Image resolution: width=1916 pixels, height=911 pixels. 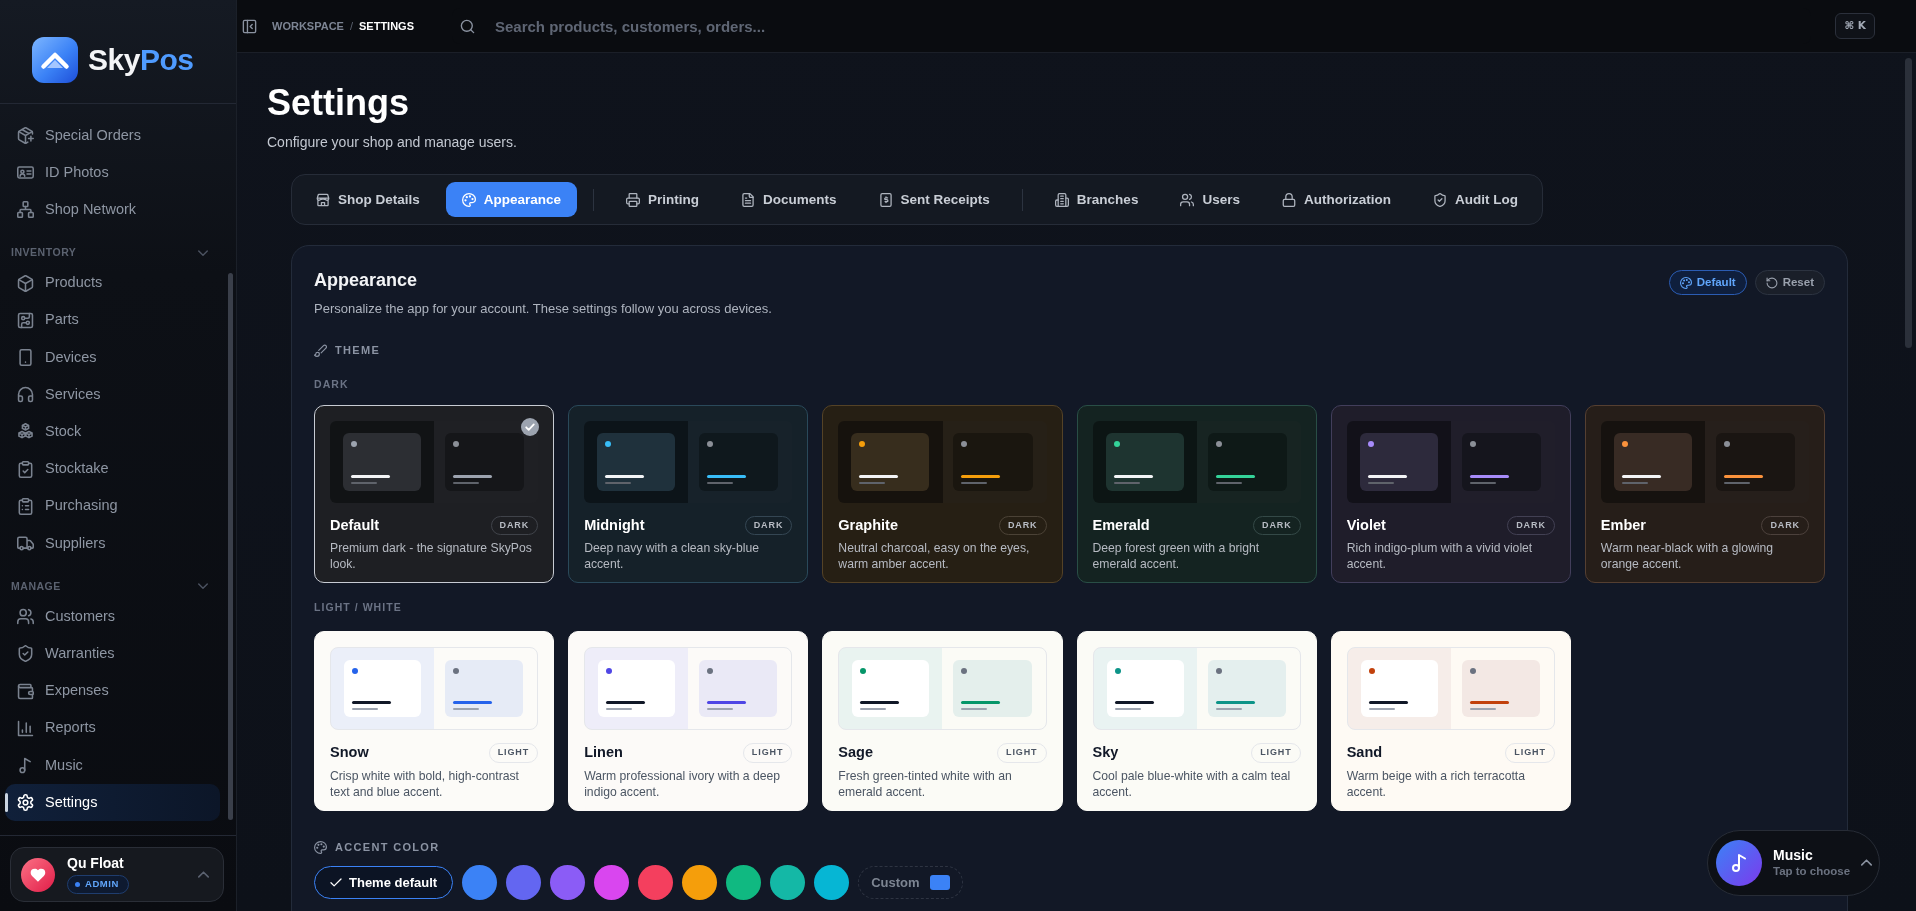 What do you see at coordinates (102, 884) in the screenshot?
I see `role-label: ADMIN` at bounding box center [102, 884].